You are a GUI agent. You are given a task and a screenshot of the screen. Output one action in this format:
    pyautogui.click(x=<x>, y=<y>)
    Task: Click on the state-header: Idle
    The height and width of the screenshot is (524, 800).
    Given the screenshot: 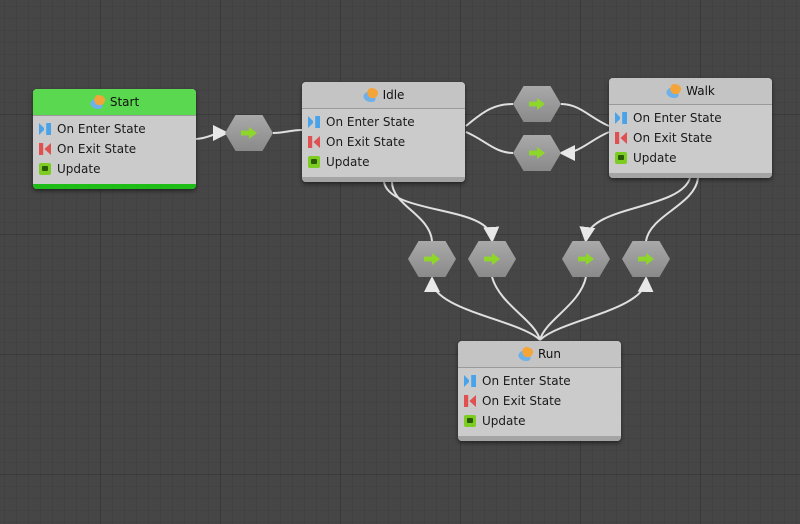 What is the action you would take?
    pyautogui.click(x=383, y=95)
    